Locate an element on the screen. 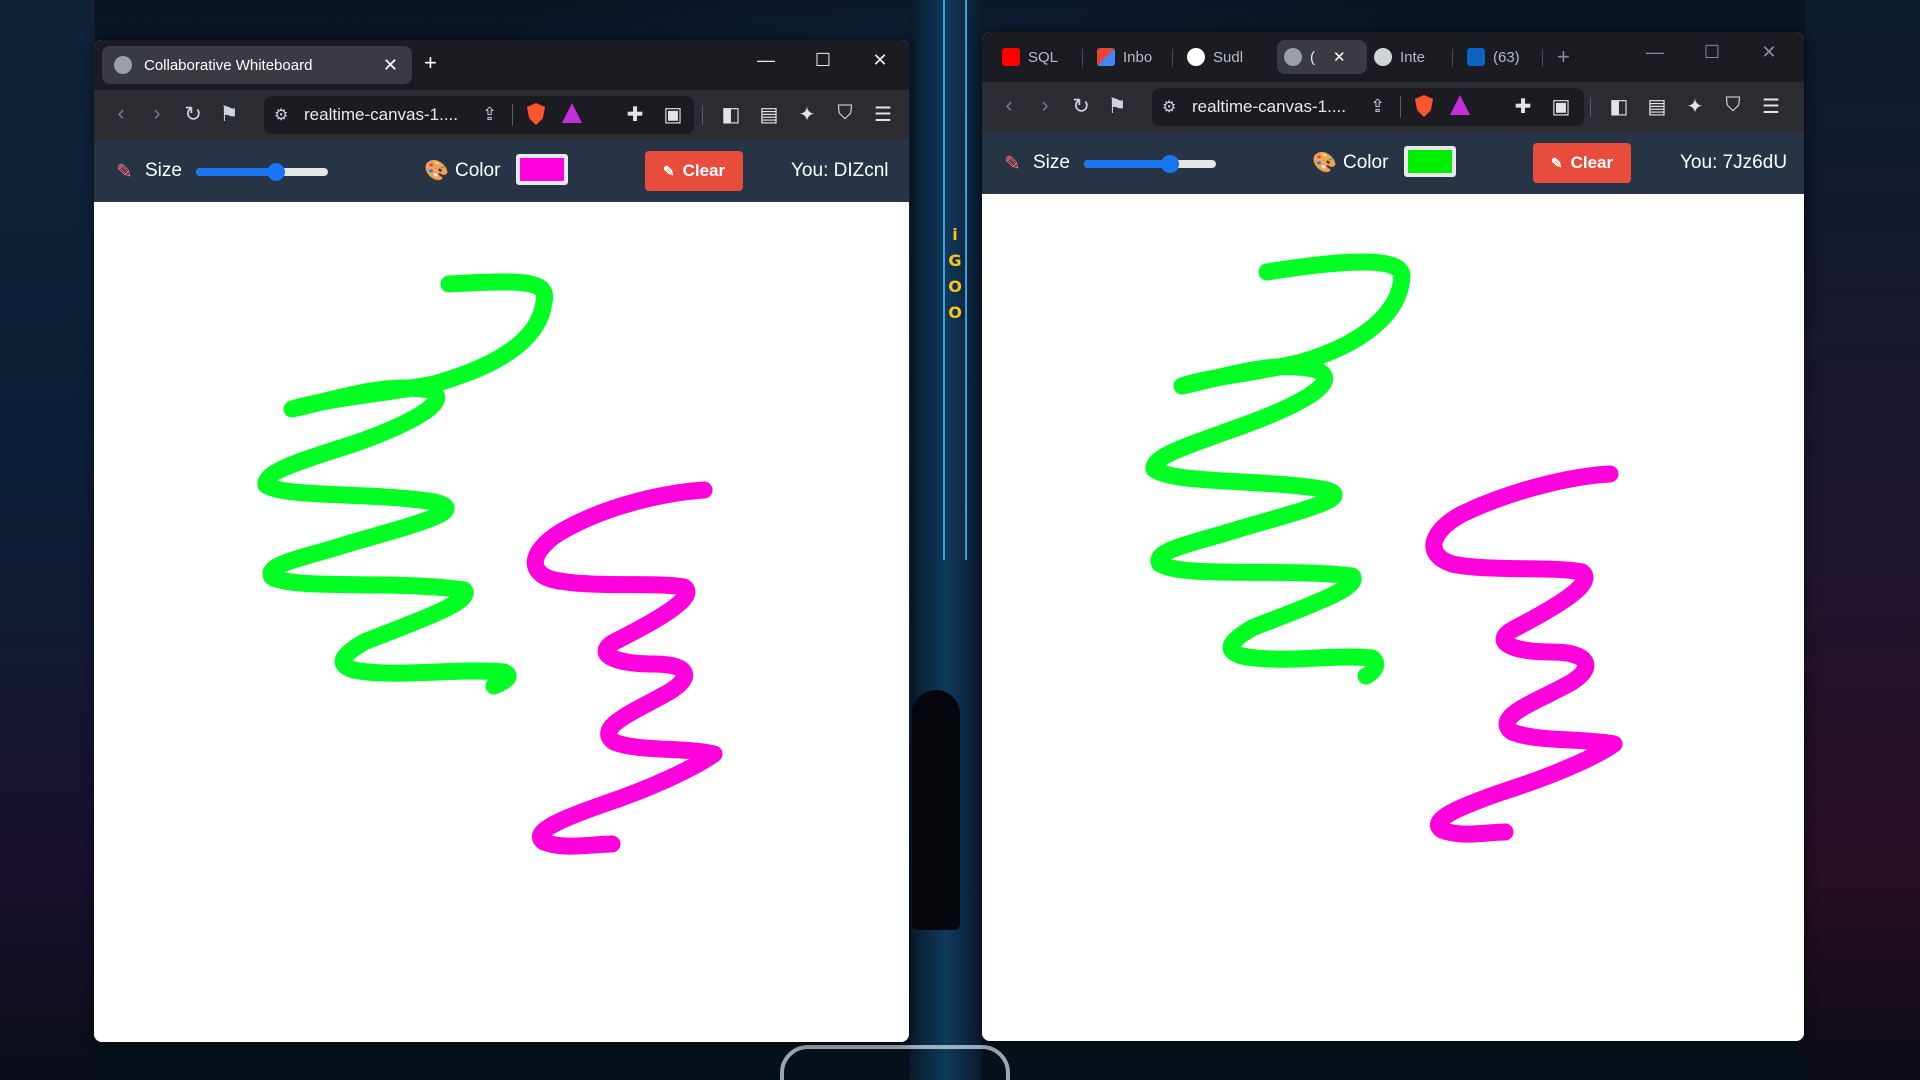 Image resolution: width=1920 pixels, height=1080 pixels. palette-icon: 🎨 is located at coordinates (1324, 163).